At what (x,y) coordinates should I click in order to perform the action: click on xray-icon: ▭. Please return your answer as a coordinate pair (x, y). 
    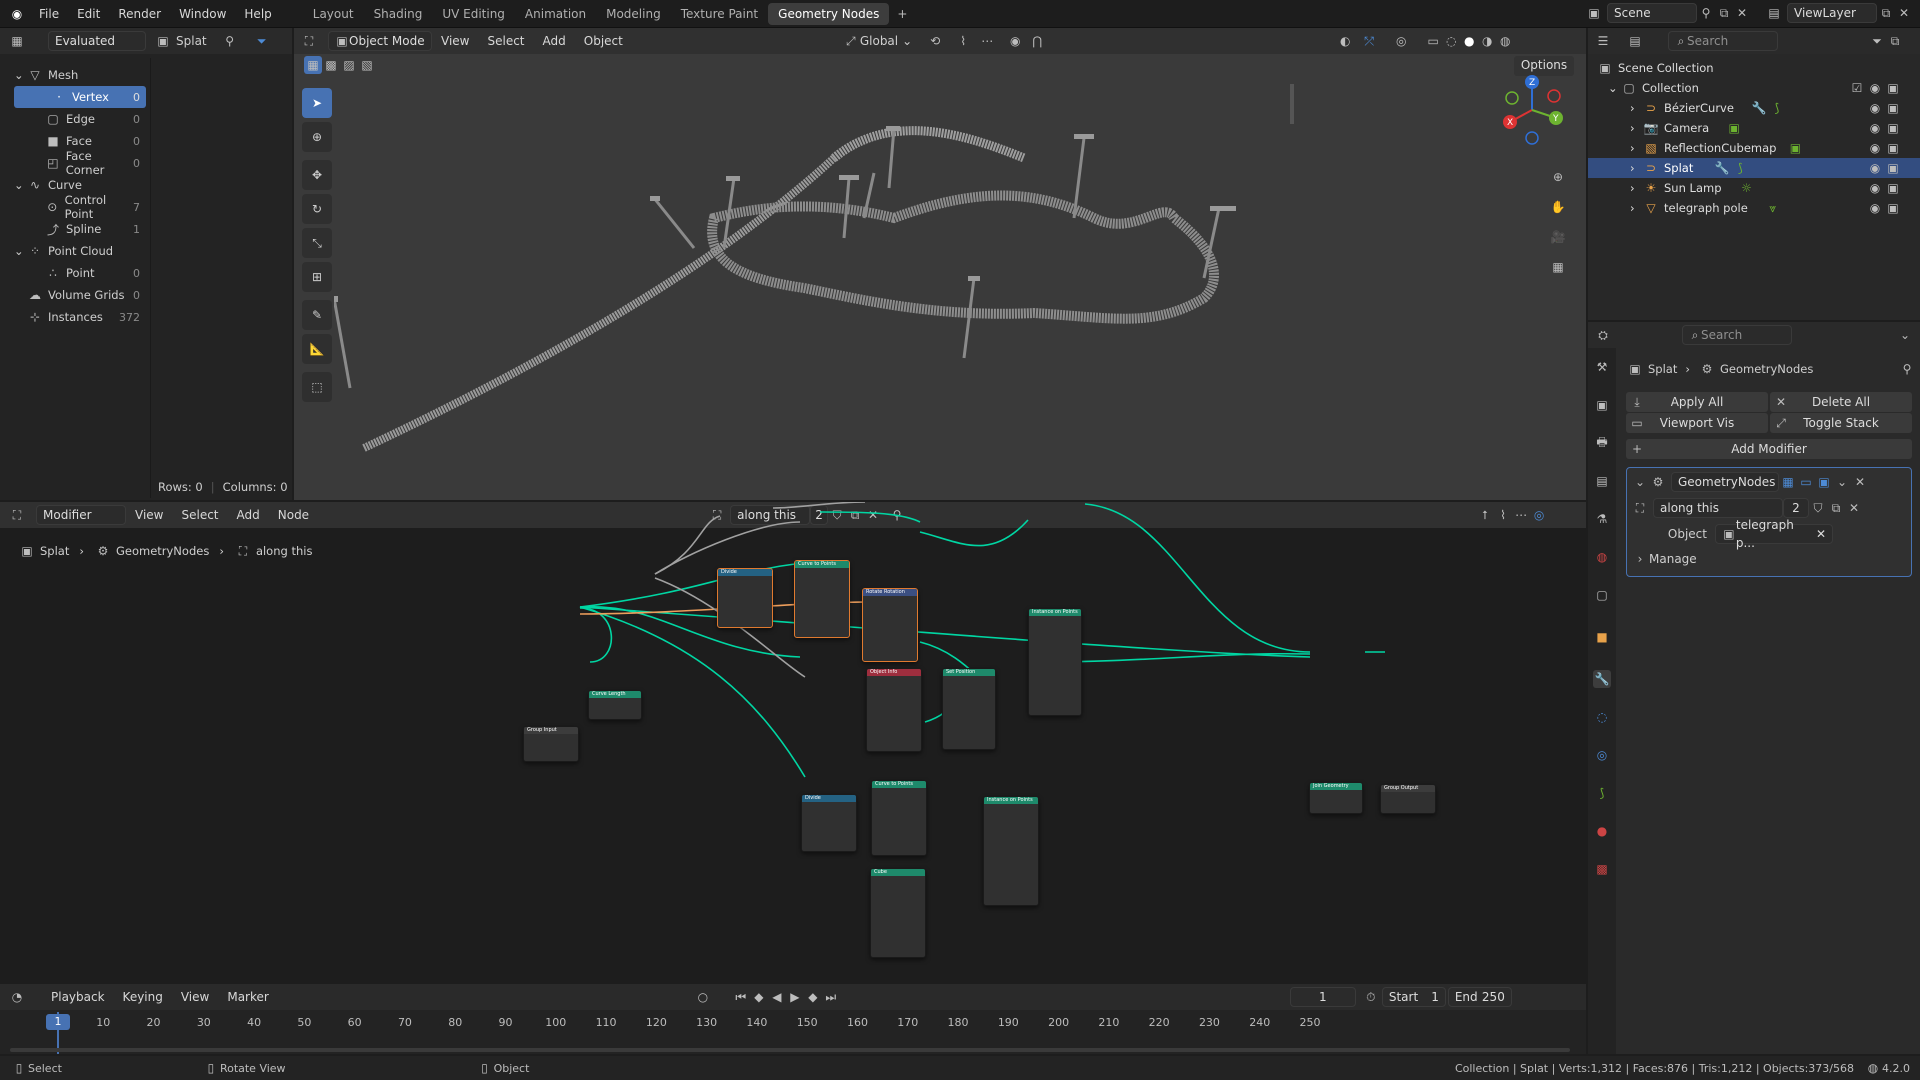
    Looking at the image, I should click on (1433, 41).